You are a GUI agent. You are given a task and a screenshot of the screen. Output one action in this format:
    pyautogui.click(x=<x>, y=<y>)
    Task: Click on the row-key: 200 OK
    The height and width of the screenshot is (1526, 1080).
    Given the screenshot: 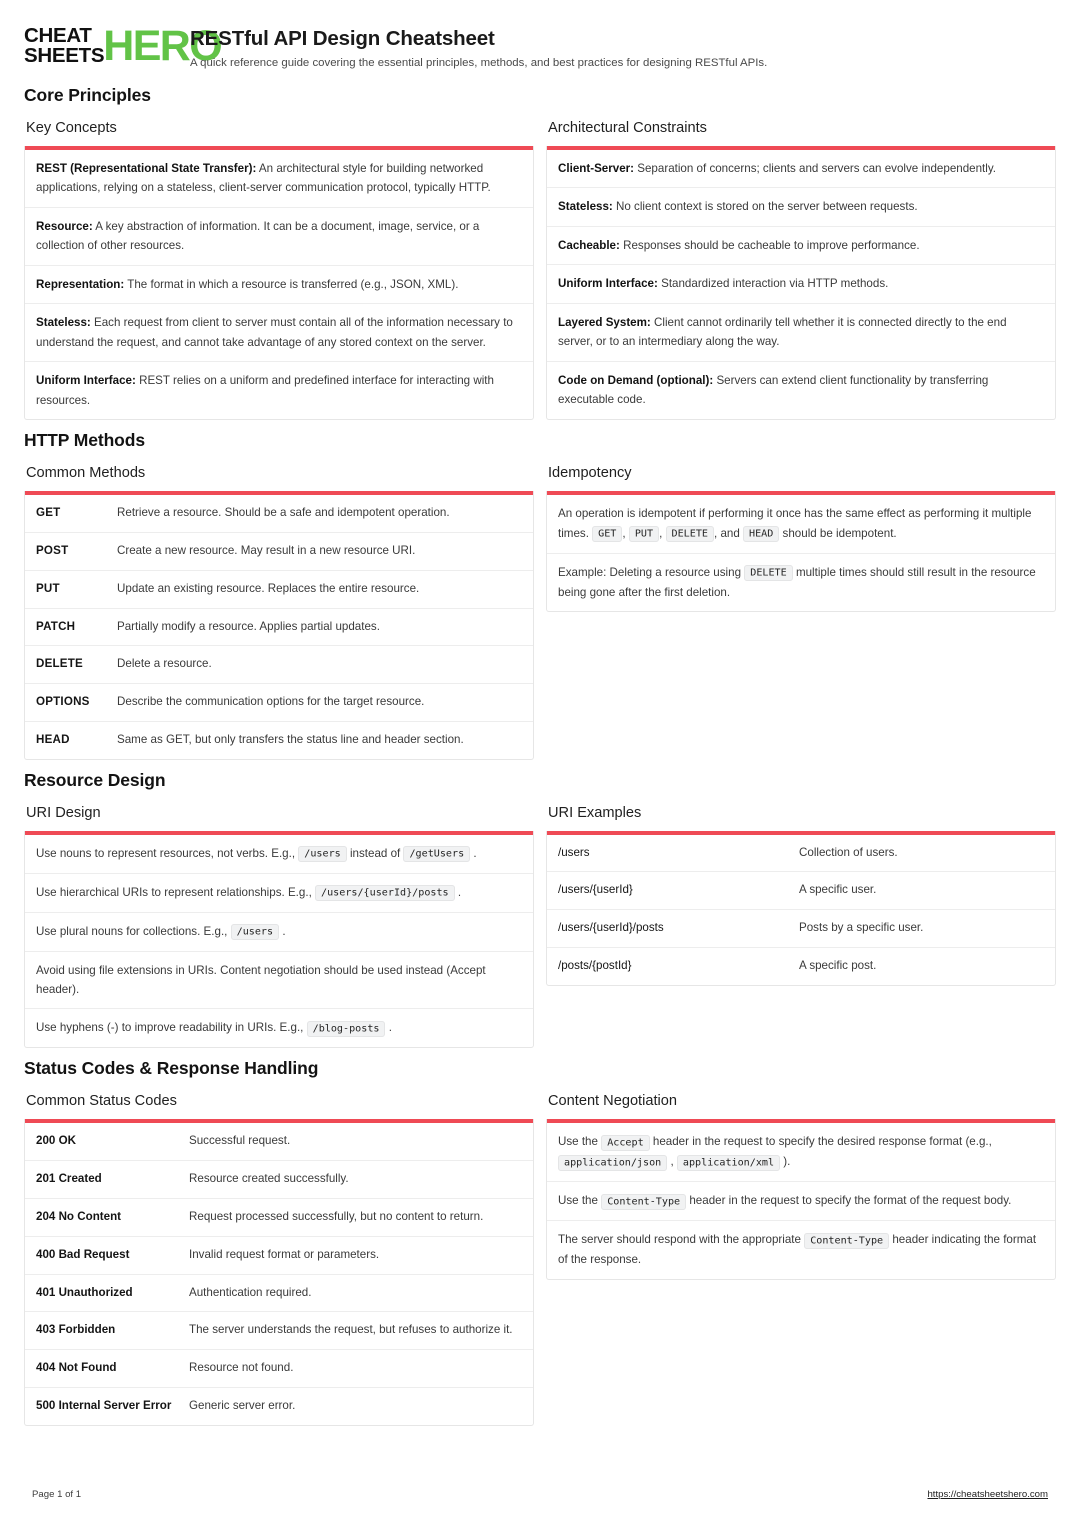 What is the action you would take?
    pyautogui.click(x=56, y=1141)
    